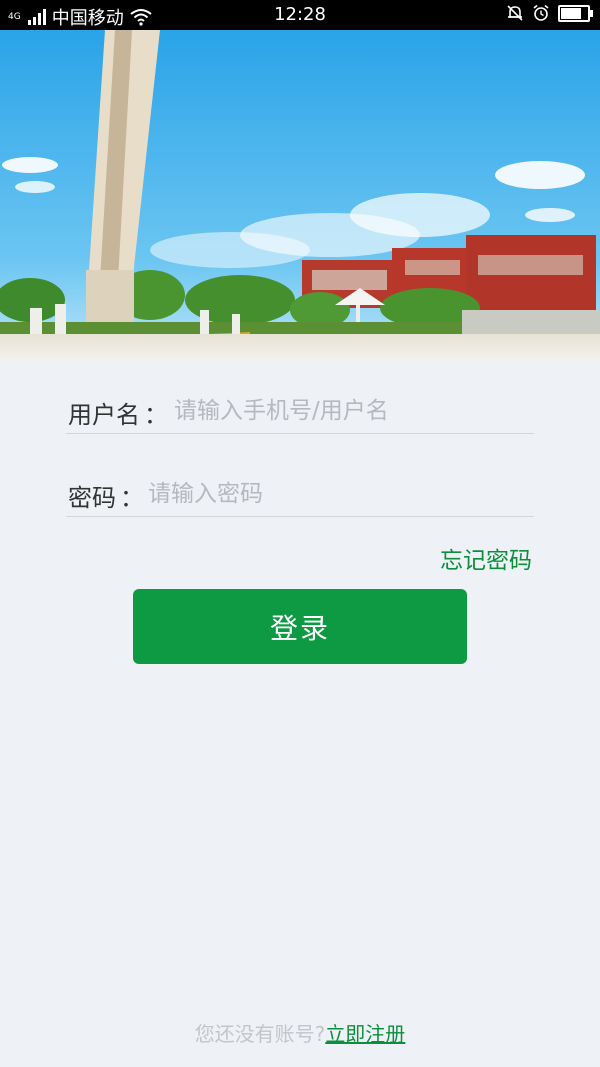 This screenshot has height=1067, width=600. What do you see at coordinates (260, 1034) in the screenshot?
I see `no-account-text: 您还没有账号?` at bounding box center [260, 1034].